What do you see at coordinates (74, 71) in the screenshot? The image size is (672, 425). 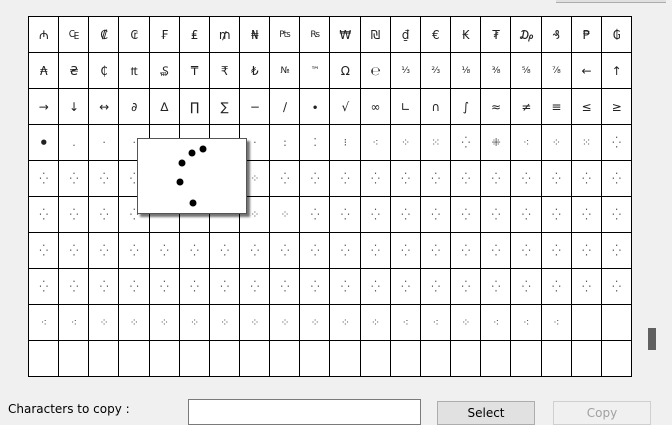 I see `character-cell: ₴` at bounding box center [74, 71].